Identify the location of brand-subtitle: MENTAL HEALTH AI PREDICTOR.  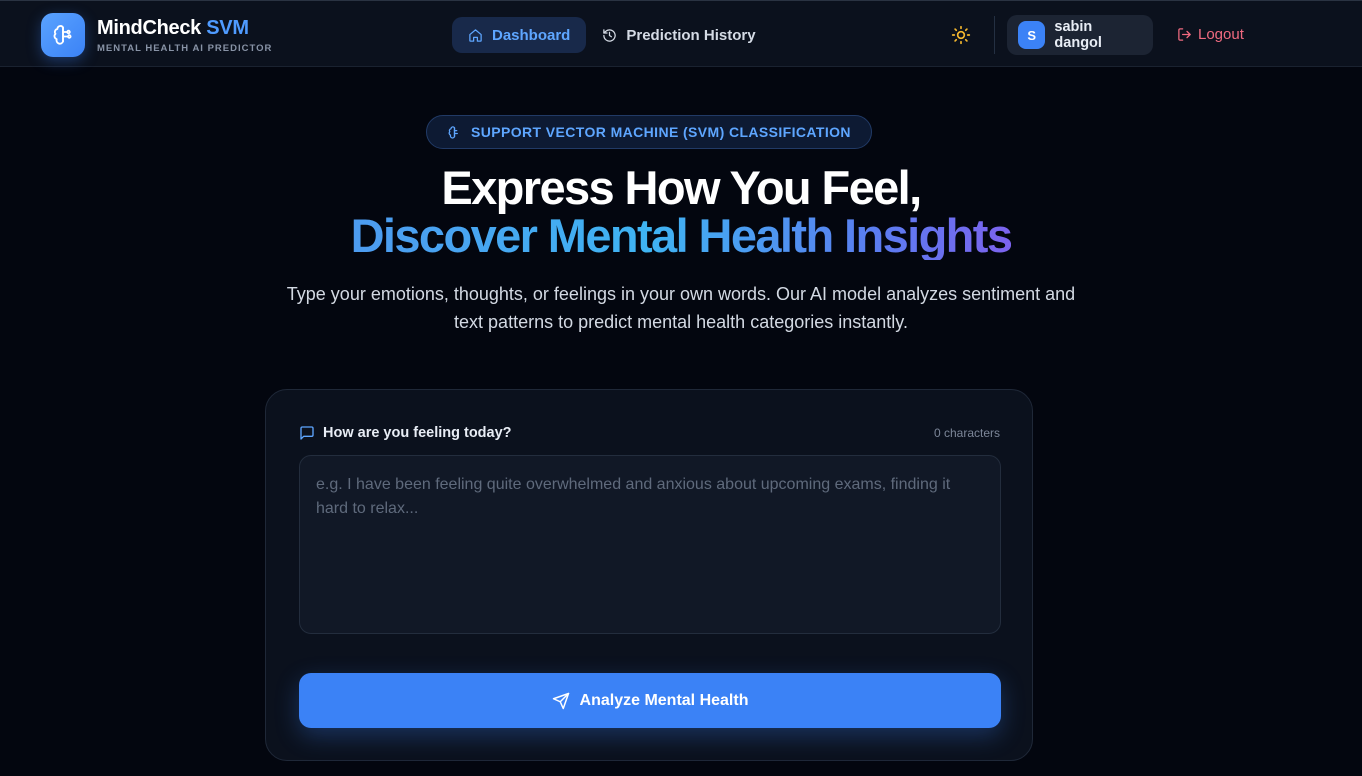
(185, 48).